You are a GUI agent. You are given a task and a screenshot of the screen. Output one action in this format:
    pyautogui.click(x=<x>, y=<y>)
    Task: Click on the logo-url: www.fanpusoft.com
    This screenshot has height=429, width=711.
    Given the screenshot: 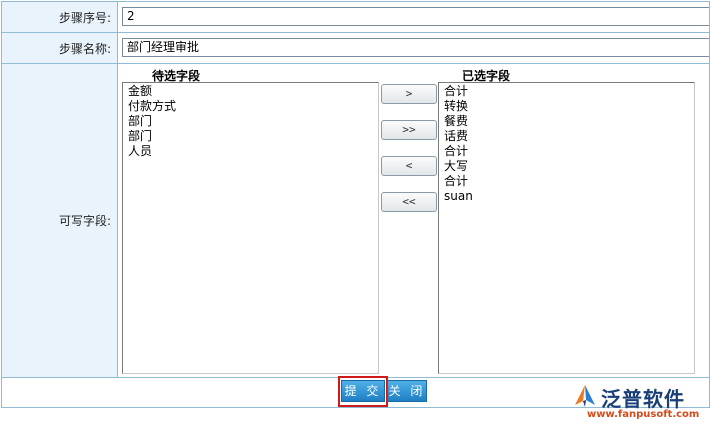 What is the action you would take?
    pyautogui.click(x=643, y=414)
    